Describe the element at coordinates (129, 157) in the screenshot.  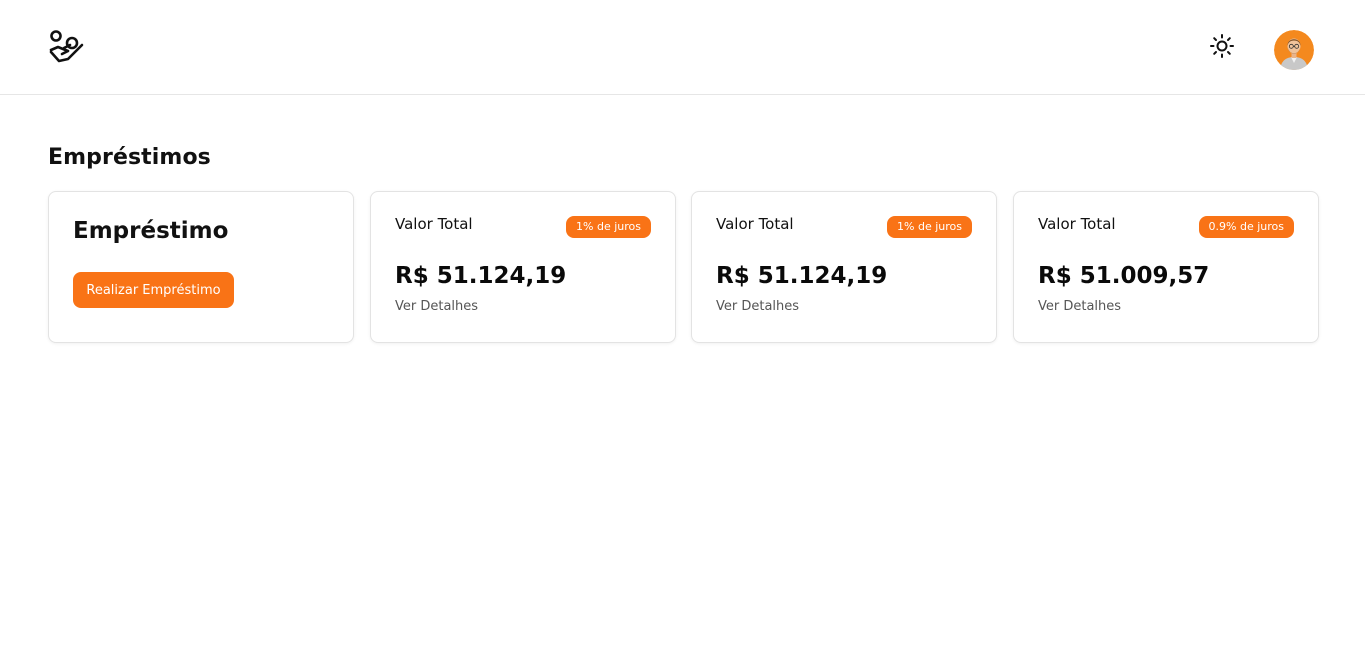
I see `page-title: Empréstimos` at that location.